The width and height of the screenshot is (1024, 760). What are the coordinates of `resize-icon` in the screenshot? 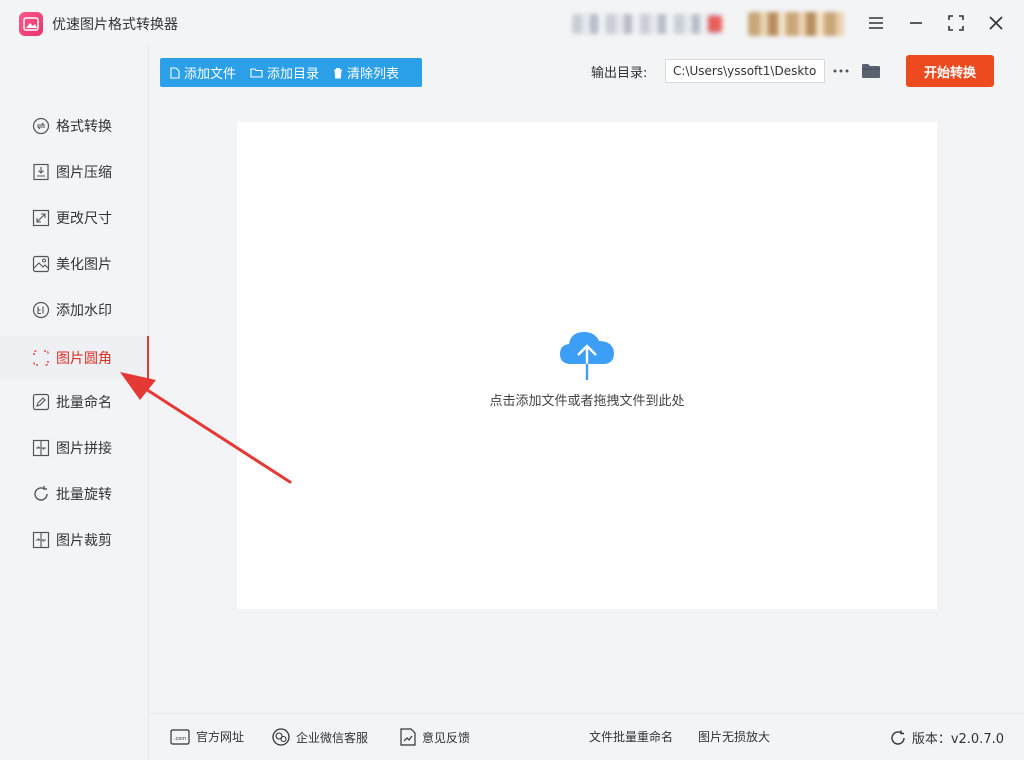 It's located at (41, 218).